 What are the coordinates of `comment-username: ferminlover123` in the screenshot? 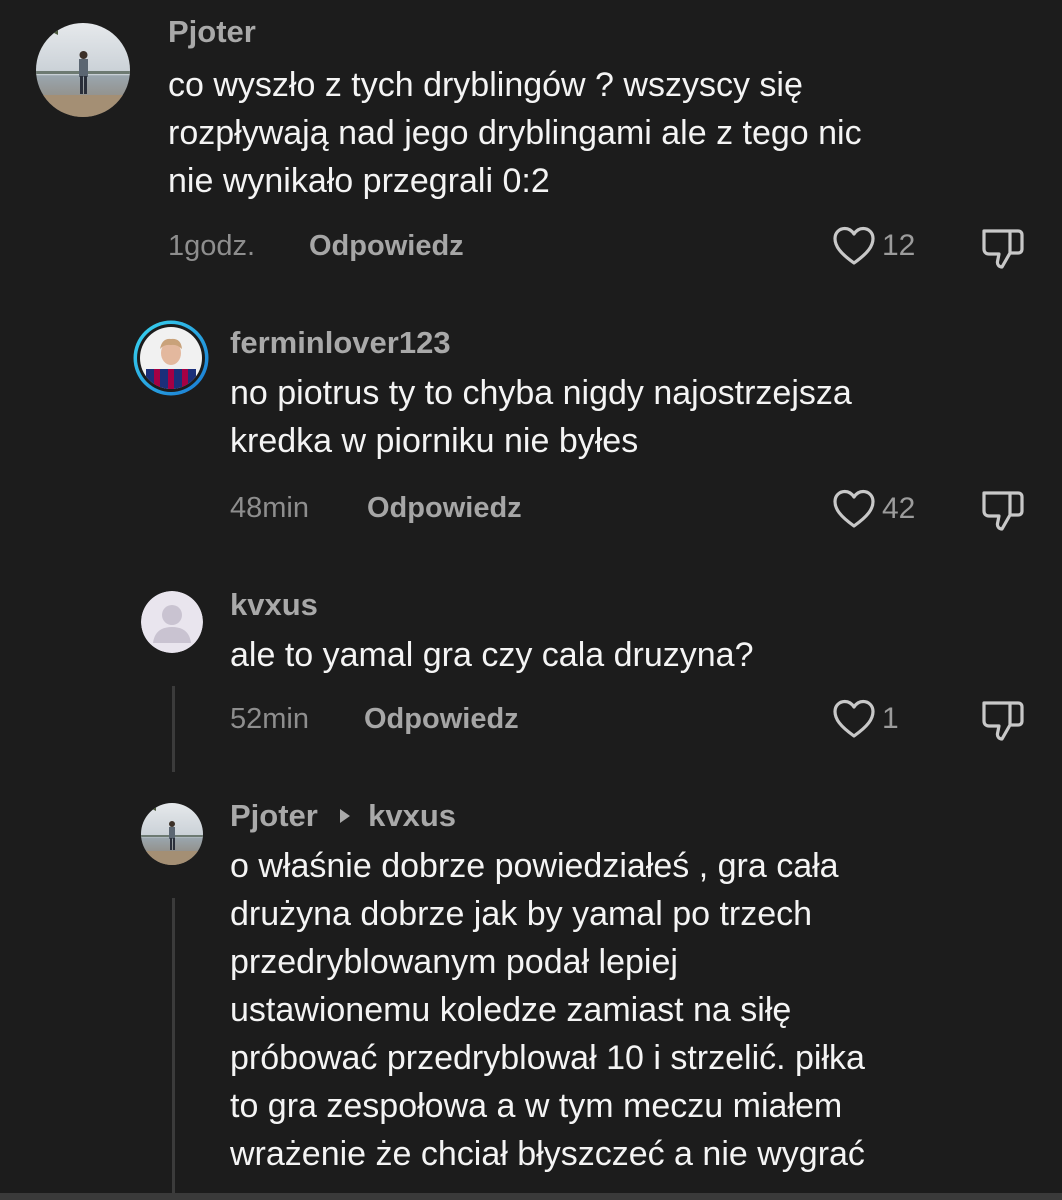 It's located at (340, 343).